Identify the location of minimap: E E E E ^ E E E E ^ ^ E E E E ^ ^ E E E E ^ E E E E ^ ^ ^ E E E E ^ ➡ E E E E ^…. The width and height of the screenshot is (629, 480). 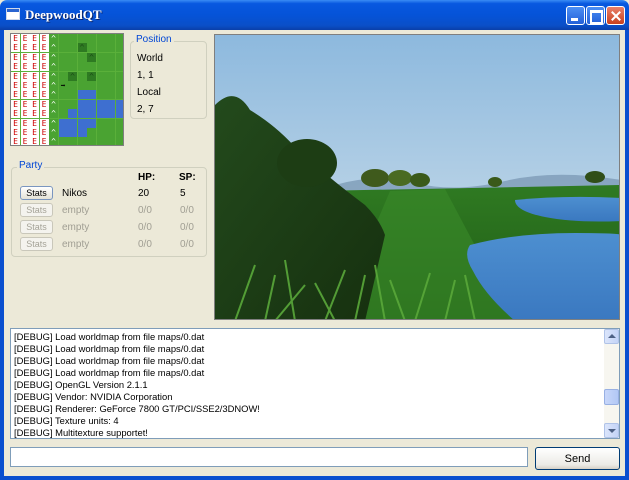
(67, 89).